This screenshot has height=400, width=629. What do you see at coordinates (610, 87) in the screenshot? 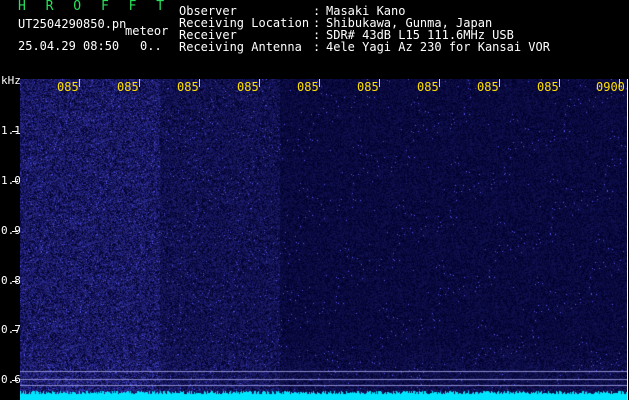
I see `x-tick-label: 0900` at bounding box center [610, 87].